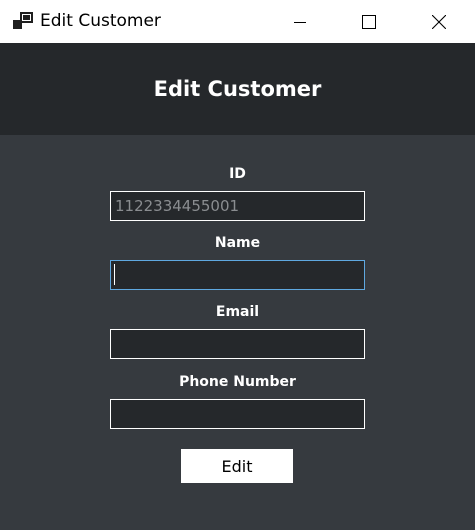 This screenshot has width=475, height=530. What do you see at coordinates (237, 312) in the screenshot?
I see `email-label: Email` at bounding box center [237, 312].